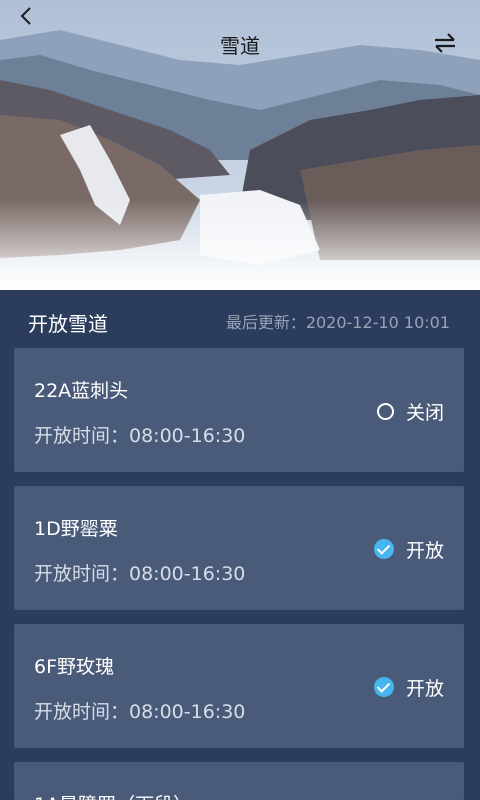 This screenshot has width=480, height=800. I want to click on trail-status: 关闭, so click(410, 411).